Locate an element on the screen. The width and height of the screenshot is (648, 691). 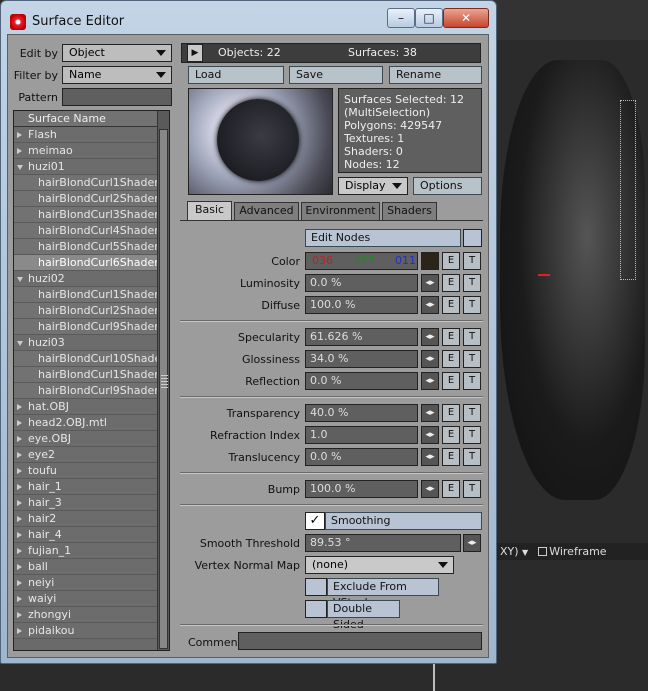
transparency-envelope-button: E is located at coordinates (451, 413).